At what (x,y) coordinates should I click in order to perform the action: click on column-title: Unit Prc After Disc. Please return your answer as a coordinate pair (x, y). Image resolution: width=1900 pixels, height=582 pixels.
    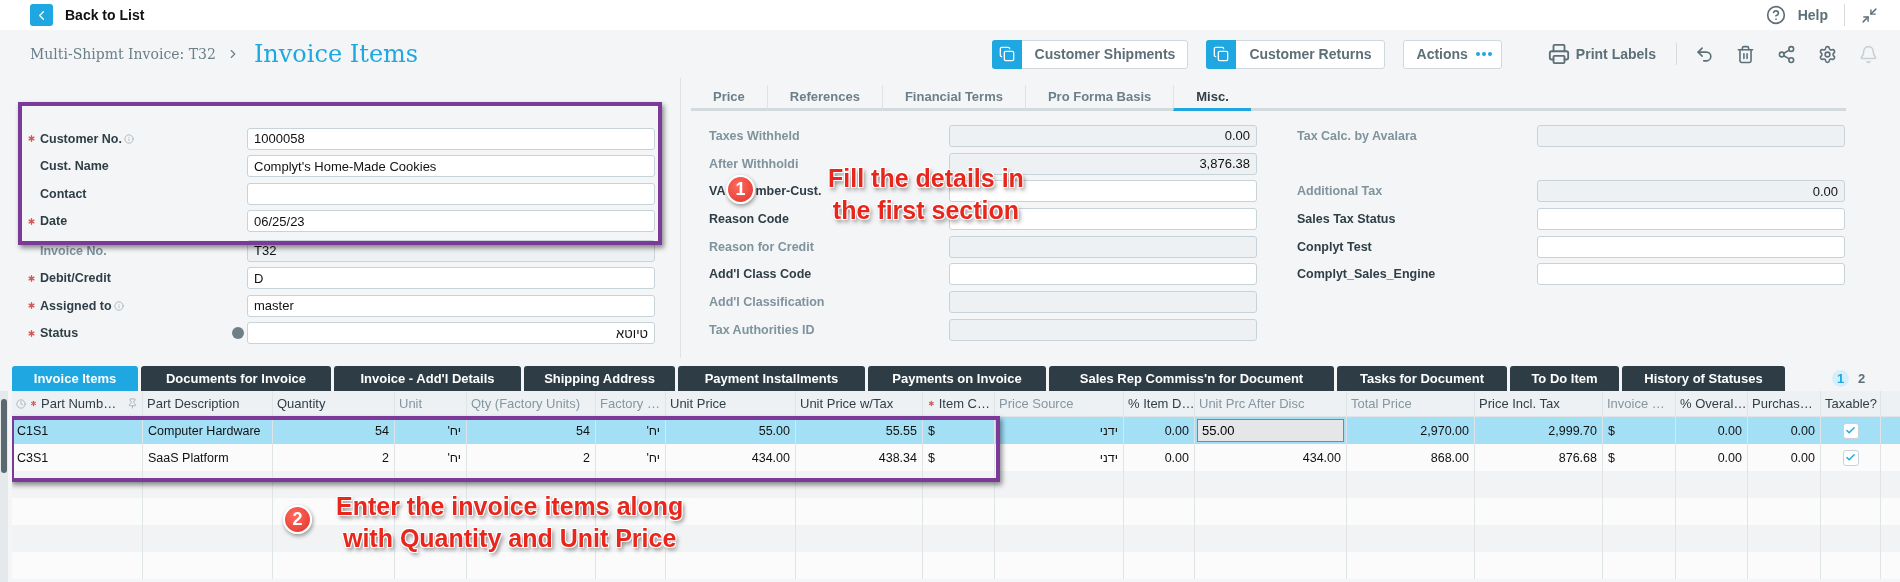
    Looking at the image, I should click on (1252, 403).